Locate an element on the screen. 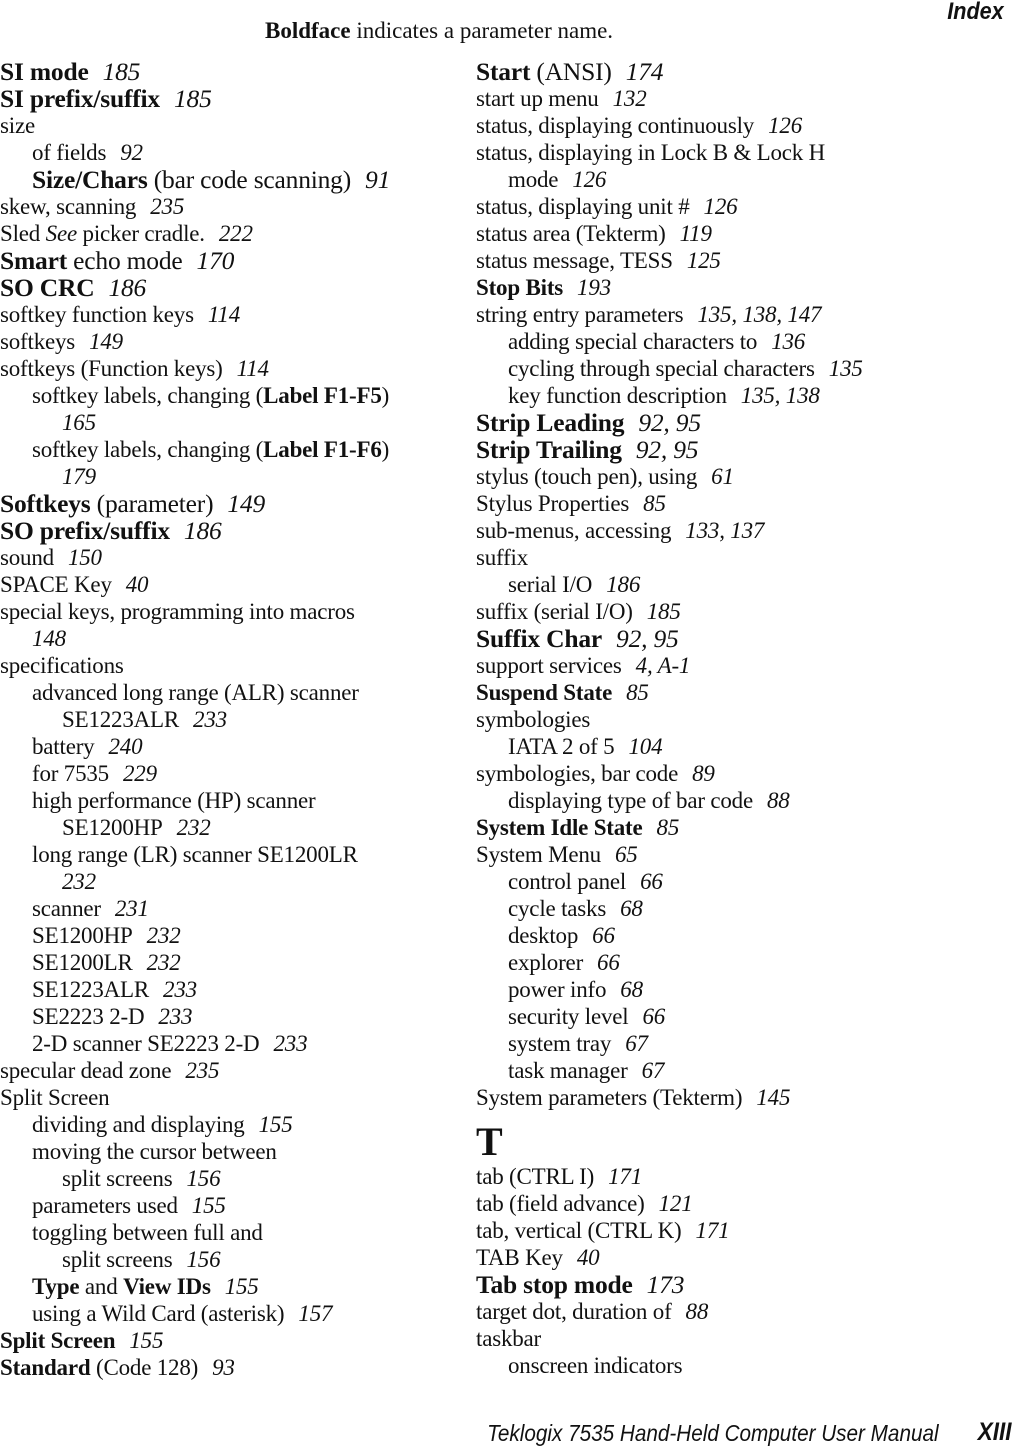 Image resolution: width=1014 pixels, height=1450 pixels. entry-text: of fields is located at coordinates (69, 152).